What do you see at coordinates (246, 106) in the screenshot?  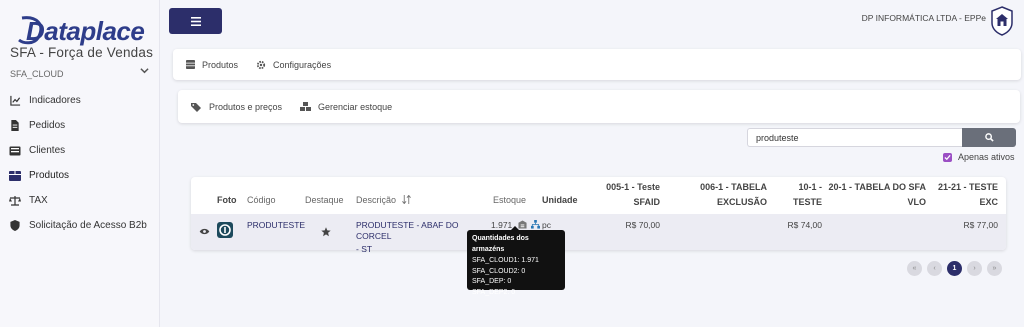 I see `tab-label: Produtos e preços` at bounding box center [246, 106].